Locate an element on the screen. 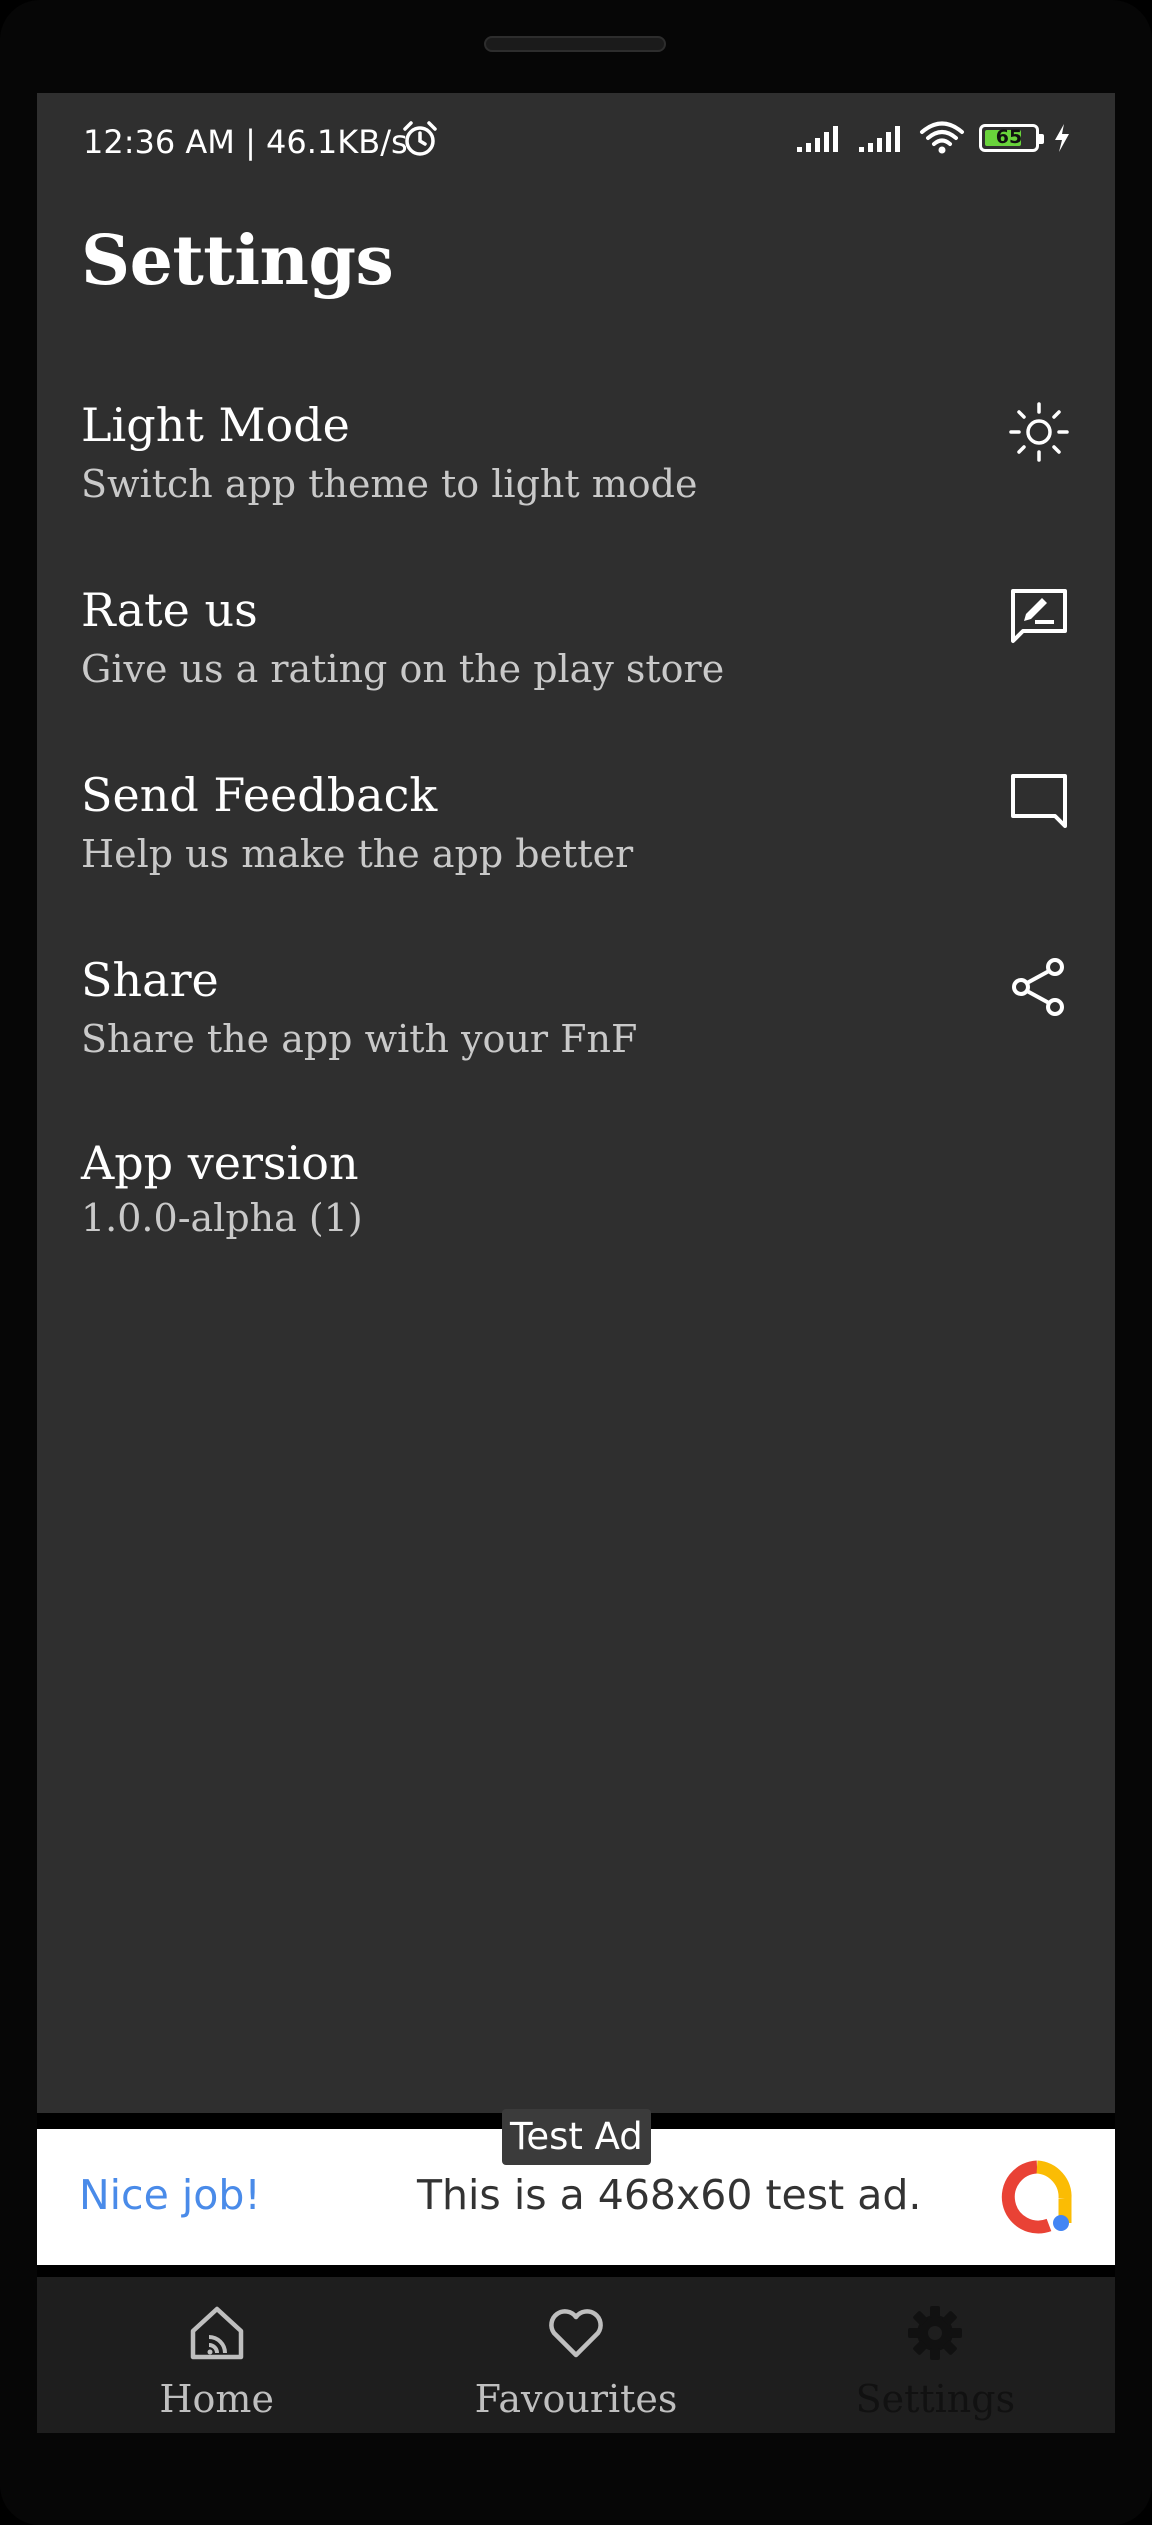 This screenshot has width=1152, height=2525. nav-label-favourites: Favourites is located at coordinates (576, 2399).